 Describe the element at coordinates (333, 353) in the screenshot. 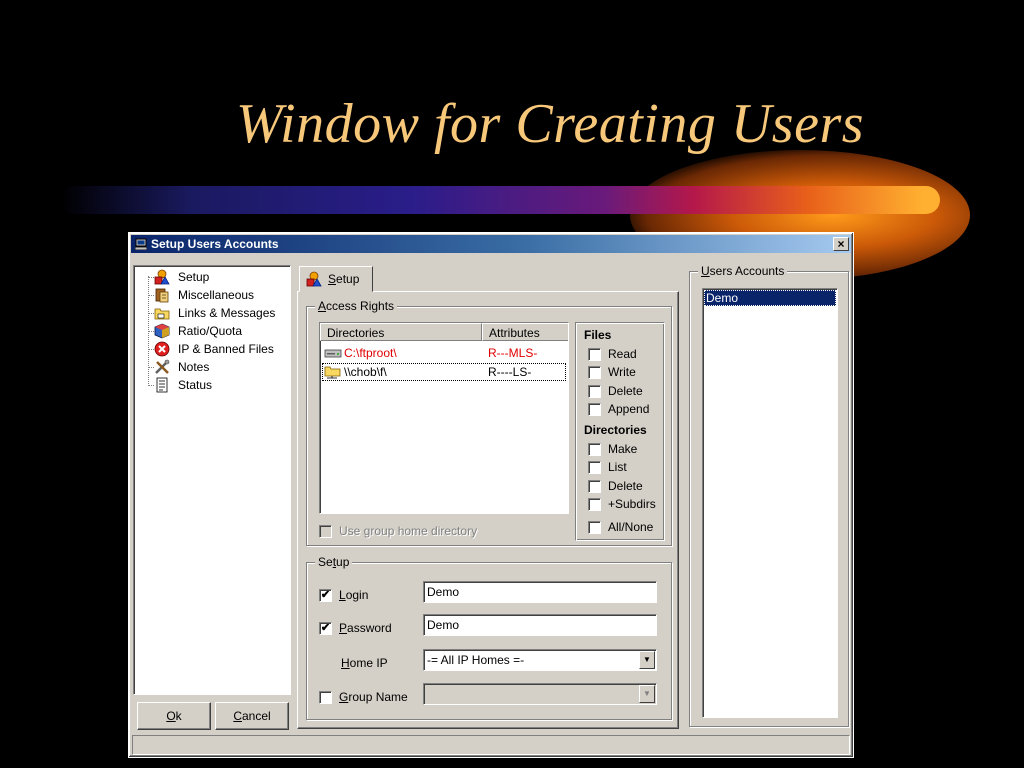

I see `drive-icon` at that location.